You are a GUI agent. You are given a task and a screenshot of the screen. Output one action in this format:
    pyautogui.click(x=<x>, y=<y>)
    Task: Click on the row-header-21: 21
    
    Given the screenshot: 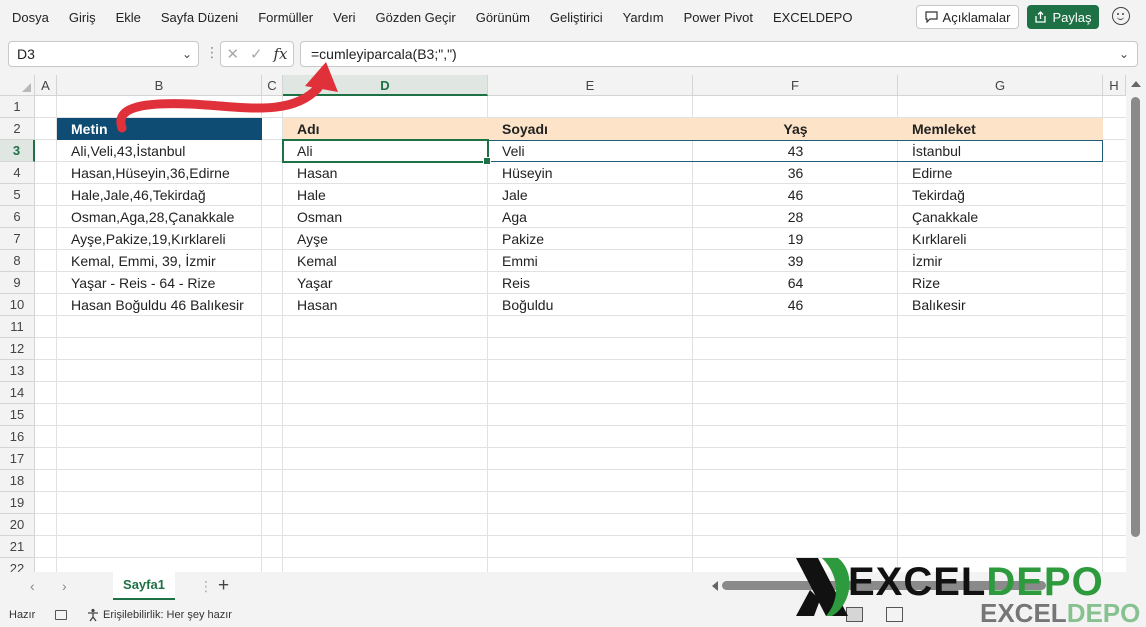 What is the action you would take?
    pyautogui.click(x=17, y=547)
    